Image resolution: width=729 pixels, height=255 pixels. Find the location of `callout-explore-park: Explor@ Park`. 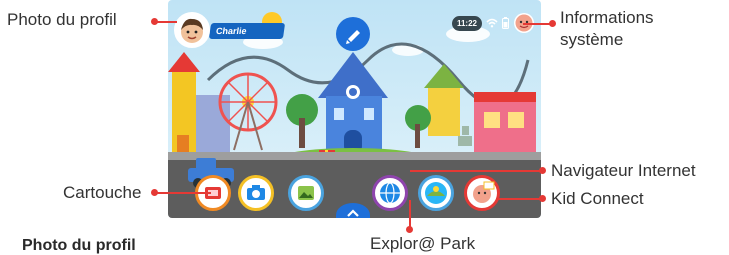

callout-explore-park: Explor@ Park is located at coordinates (423, 243).